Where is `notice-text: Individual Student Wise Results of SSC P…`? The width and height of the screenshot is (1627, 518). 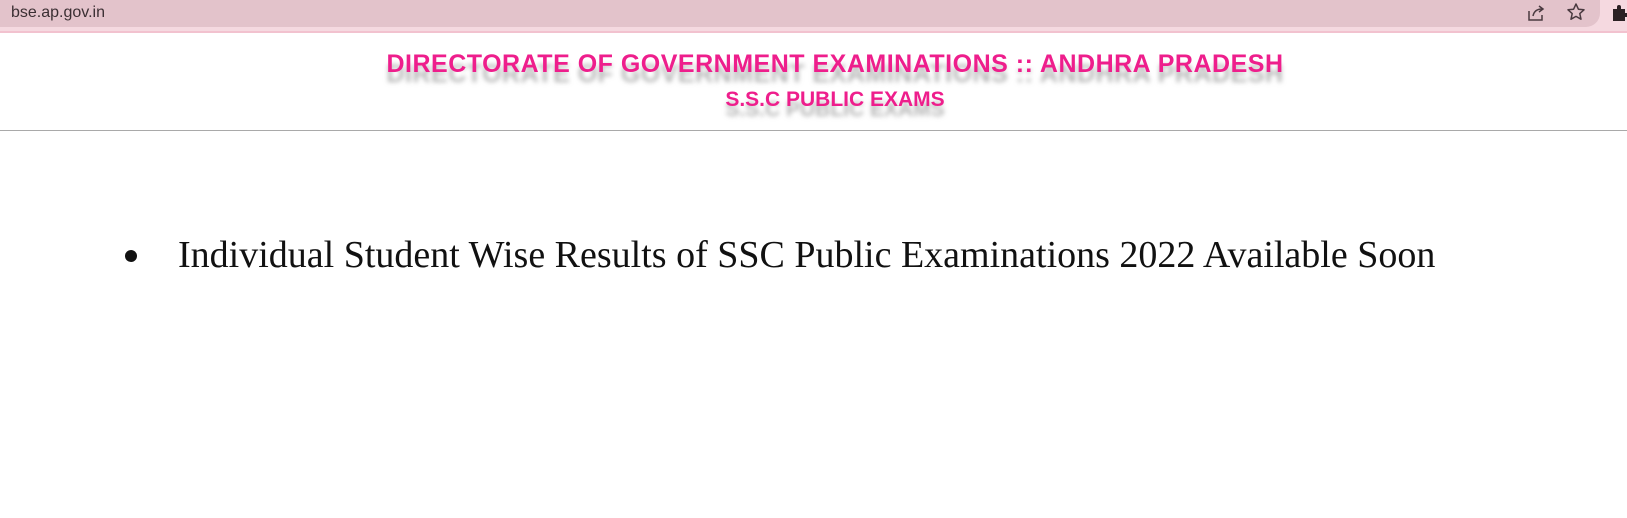 notice-text: Individual Student Wise Results of SSC P… is located at coordinates (807, 255).